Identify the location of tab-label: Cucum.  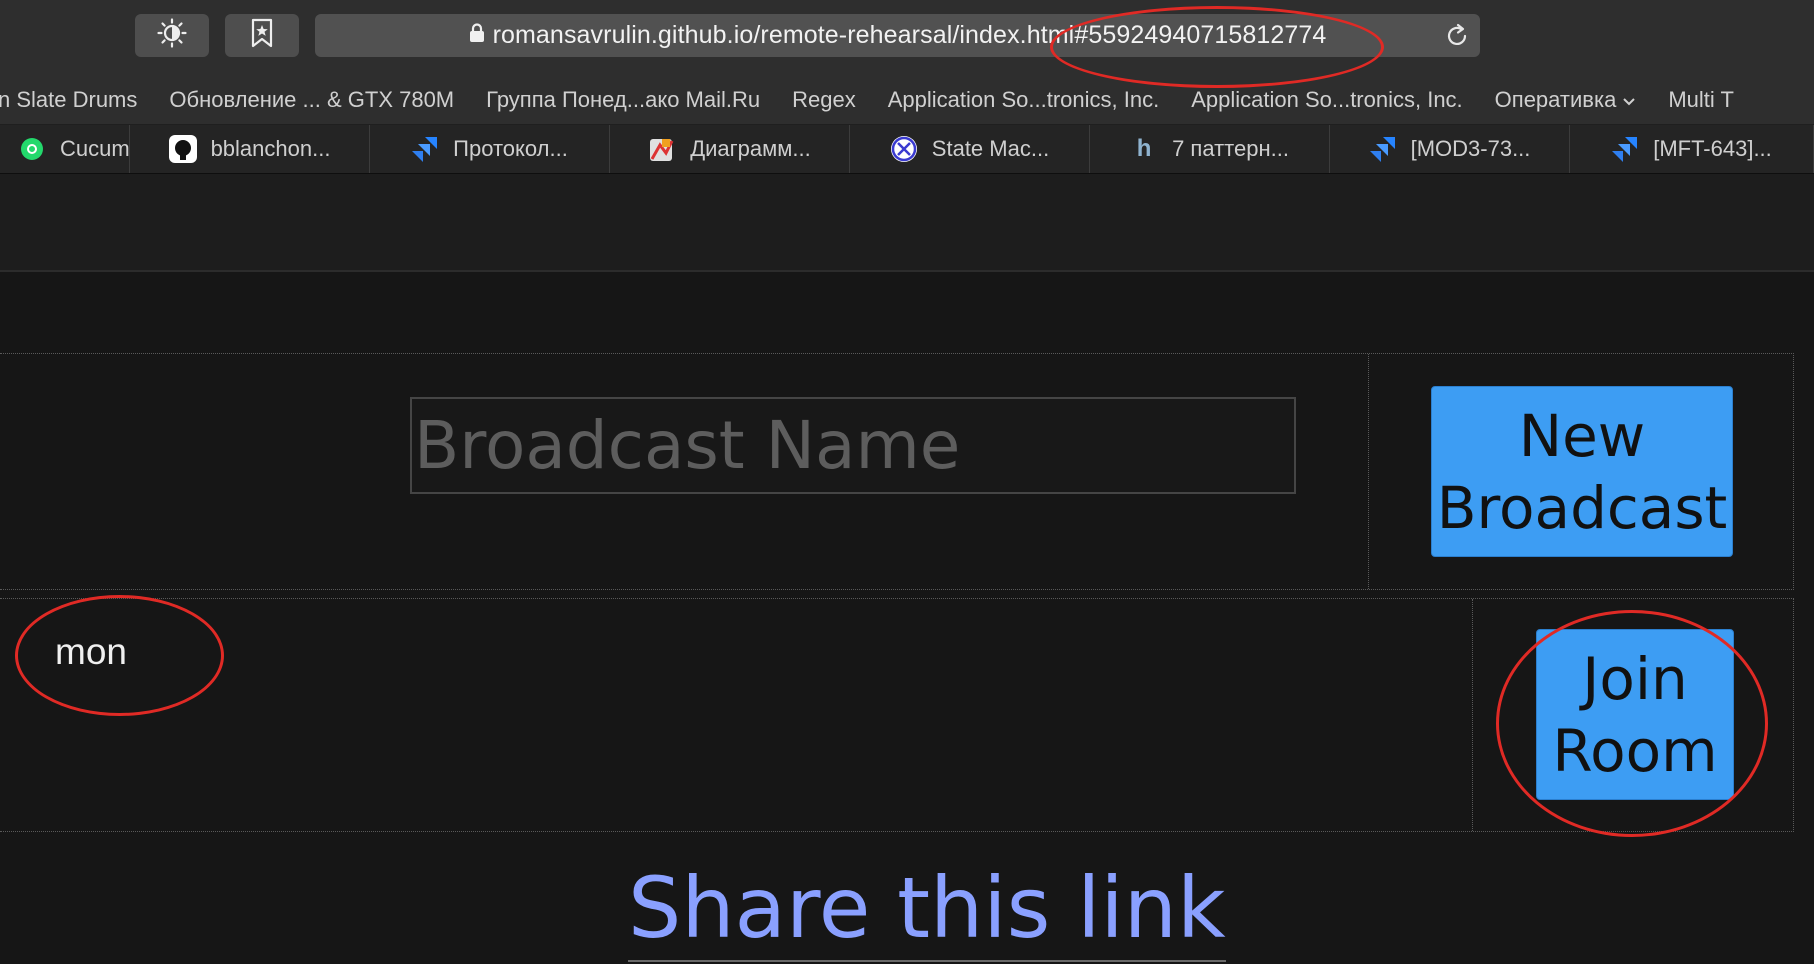
(95, 148).